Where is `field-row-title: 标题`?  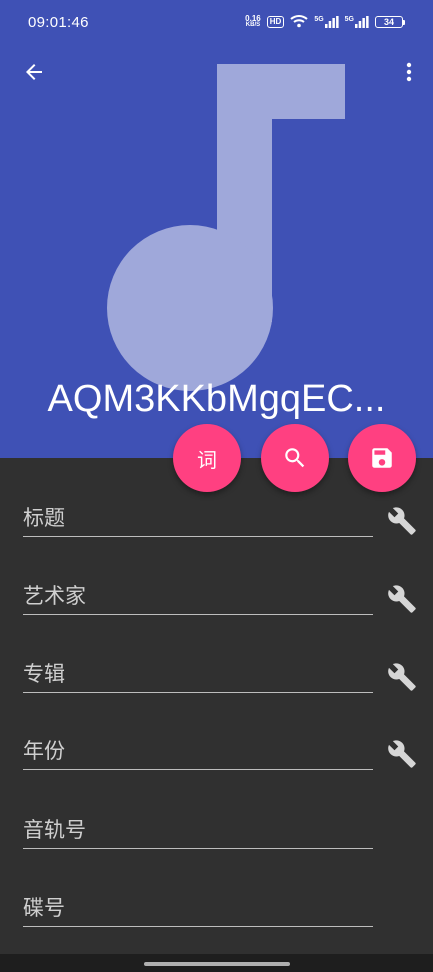
field-row-title: 标题 is located at coordinates (216, 530).